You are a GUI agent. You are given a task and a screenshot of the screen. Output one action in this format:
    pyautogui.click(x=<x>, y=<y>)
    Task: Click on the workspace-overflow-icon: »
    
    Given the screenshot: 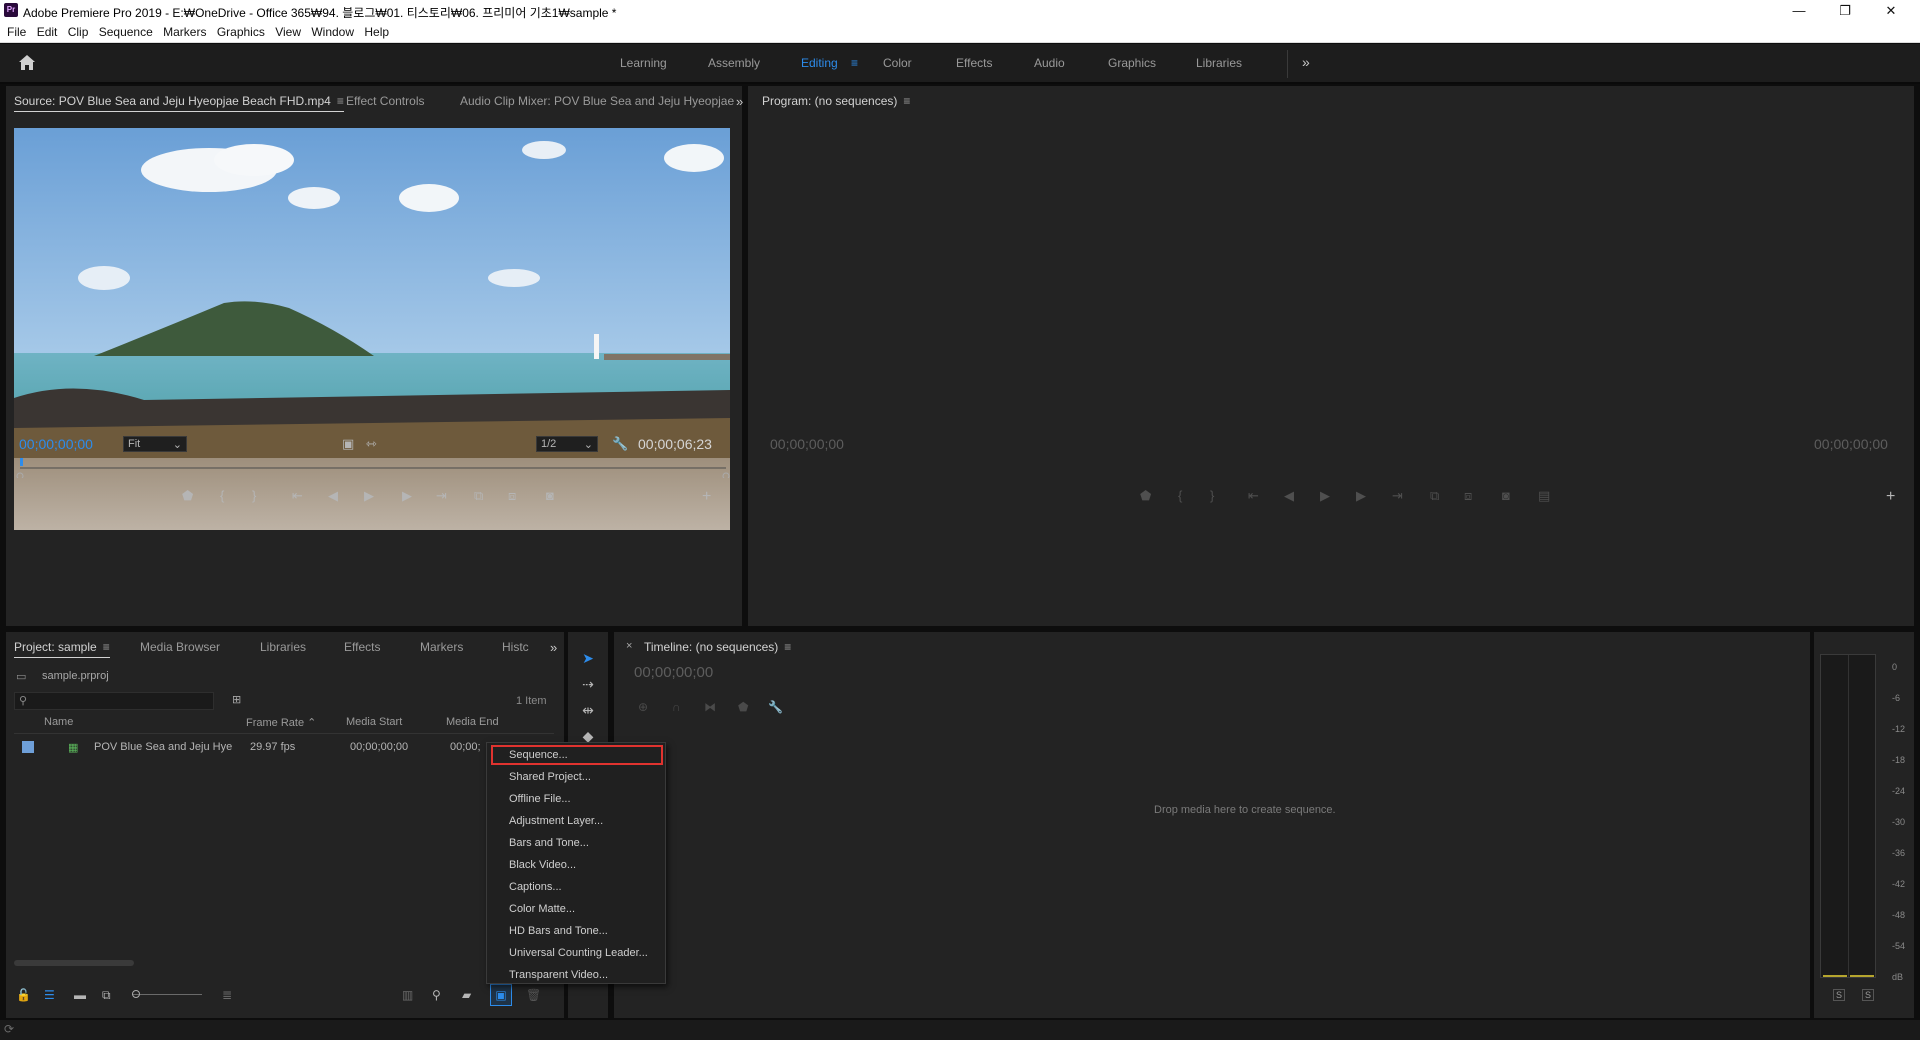 What is the action you would take?
    pyautogui.click(x=1306, y=62)
    